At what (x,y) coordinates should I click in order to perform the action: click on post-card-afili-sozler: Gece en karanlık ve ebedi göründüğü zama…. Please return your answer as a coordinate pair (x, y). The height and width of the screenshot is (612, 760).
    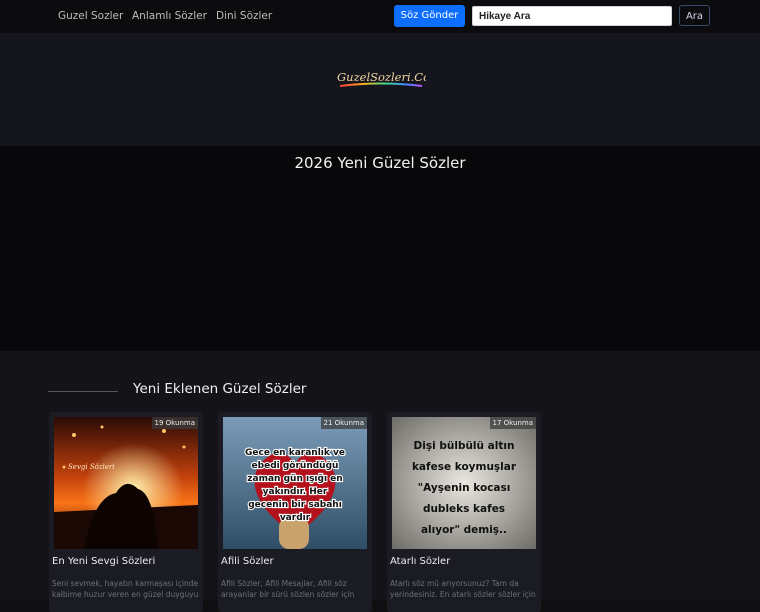
    Looking at the image, I should click on (295, 512).